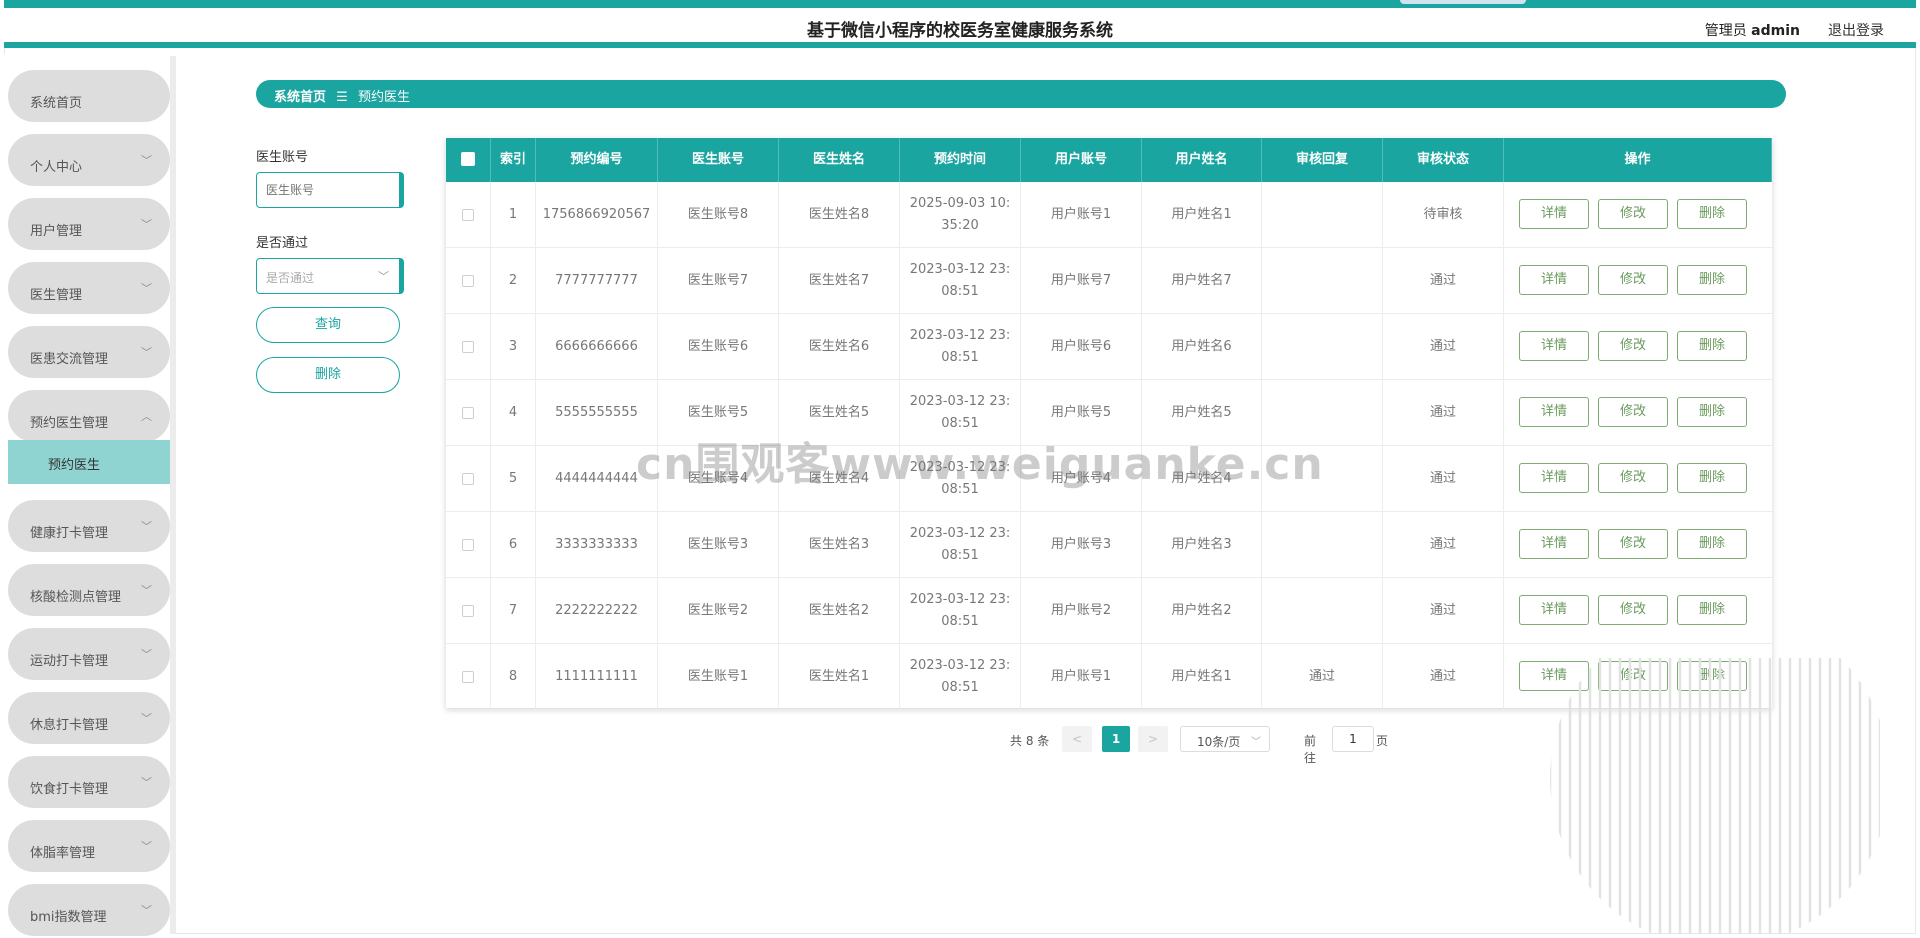  What do you see at coordinates (300, 97) in the screenshot?
I see `breadcrumb-home: 系统首页` at bounding box center [300, 97].